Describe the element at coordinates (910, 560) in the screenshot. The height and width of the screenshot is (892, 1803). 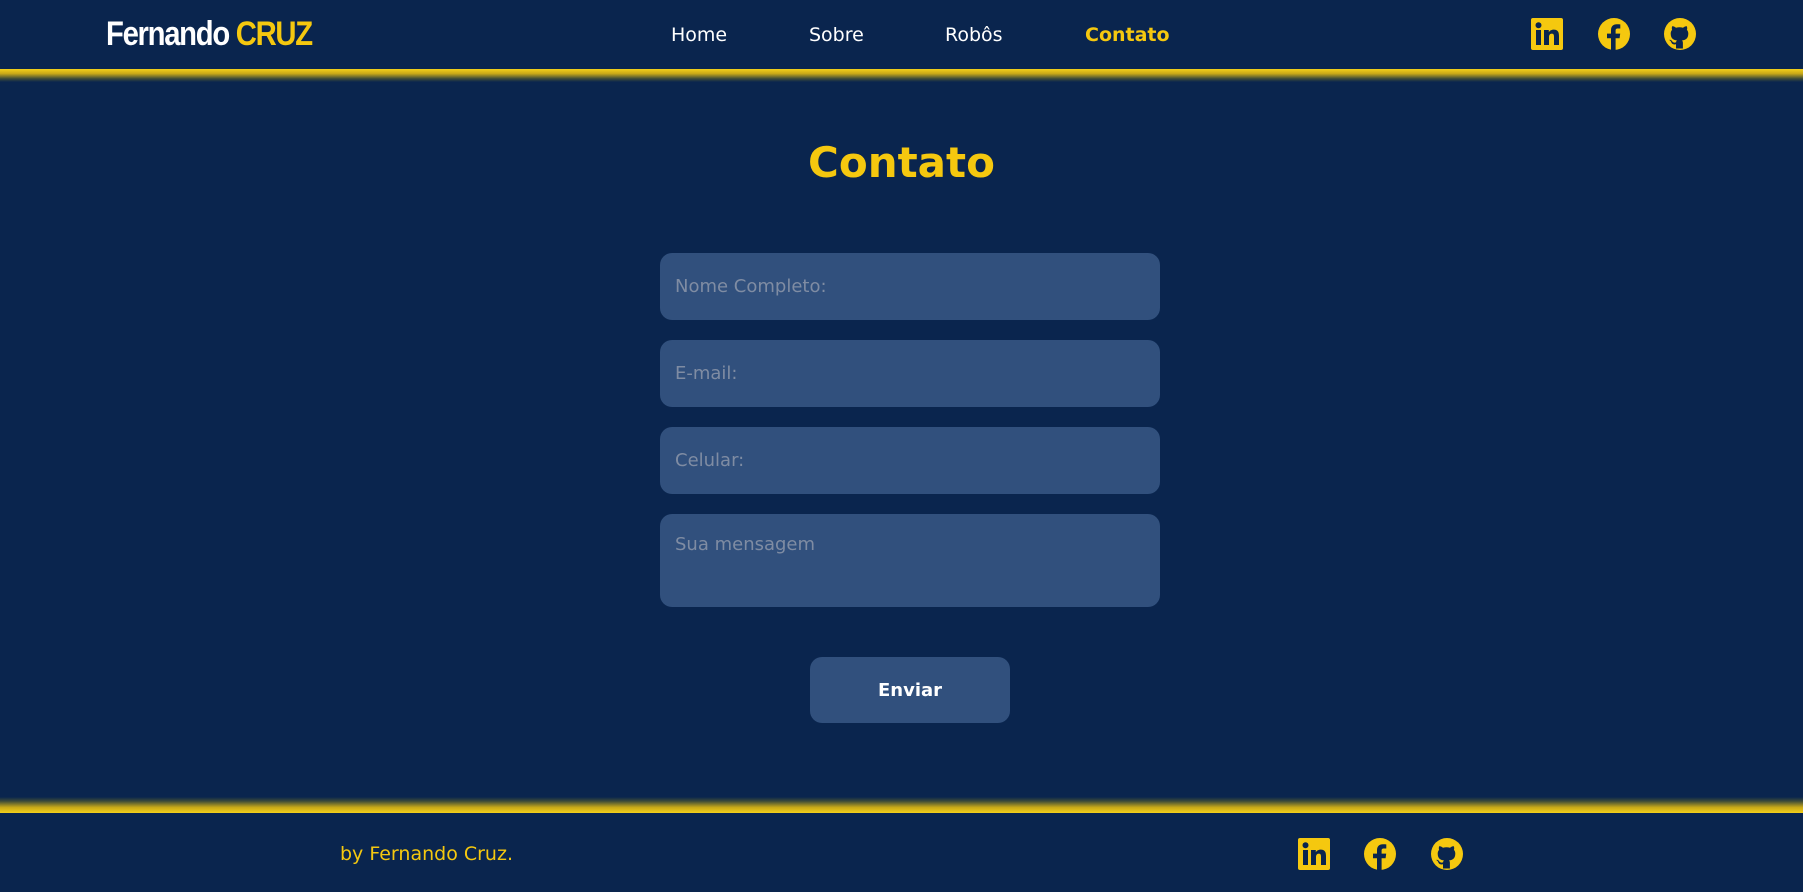
I see `message-field` at that location.